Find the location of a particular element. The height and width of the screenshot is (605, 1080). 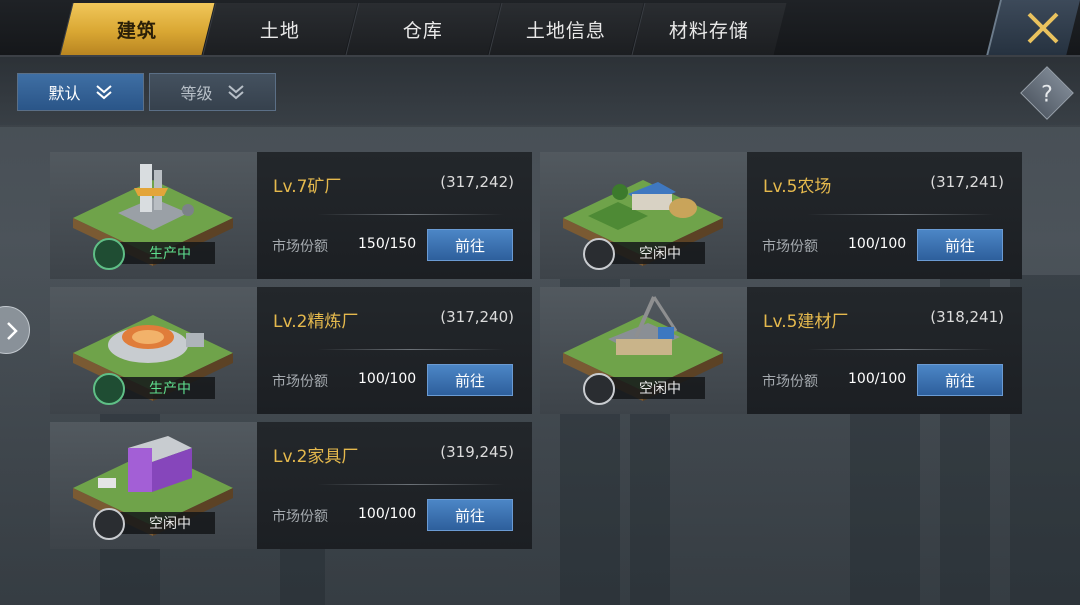

sort-default-dropdown: 默认 is located at coordinates (80, 92).